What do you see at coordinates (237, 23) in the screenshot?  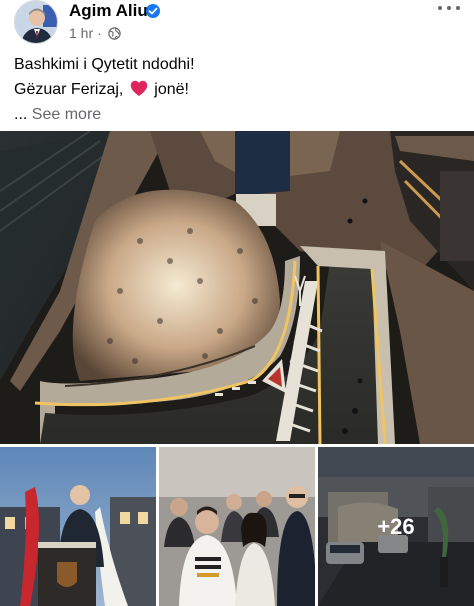 I see `post-header: Agim Aliu 1 hr ·` at bounding box center [237, 23].